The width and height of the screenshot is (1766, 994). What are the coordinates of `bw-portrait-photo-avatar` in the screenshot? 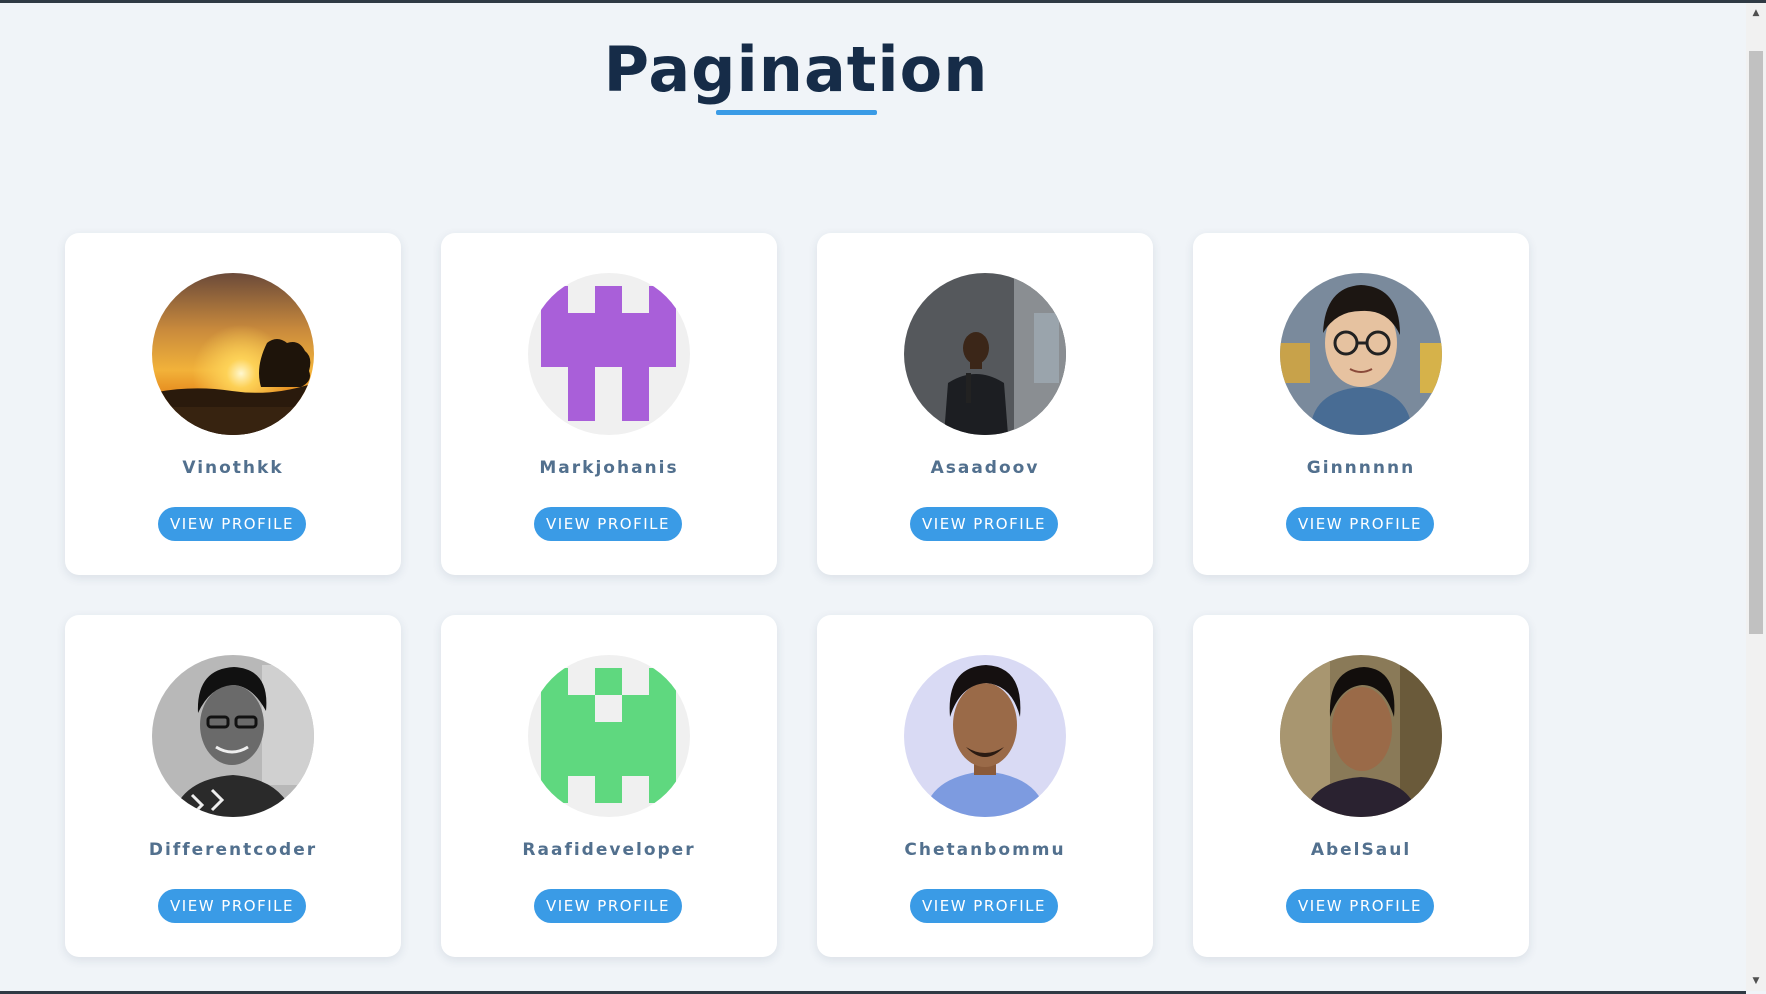 It's located at (233, 736).